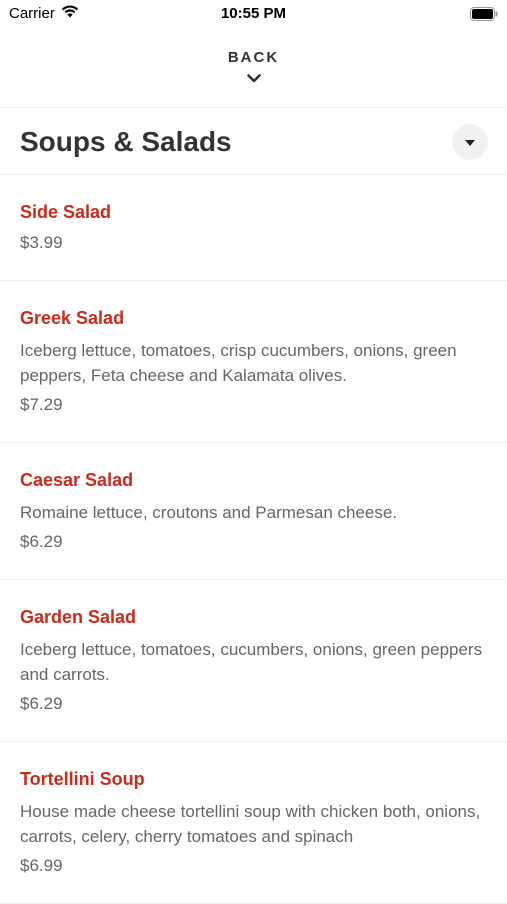  What do you see at coordinates (41, 242) in the screenshot?
I see `item-price: $3.99` at bounding box center [41, 242].